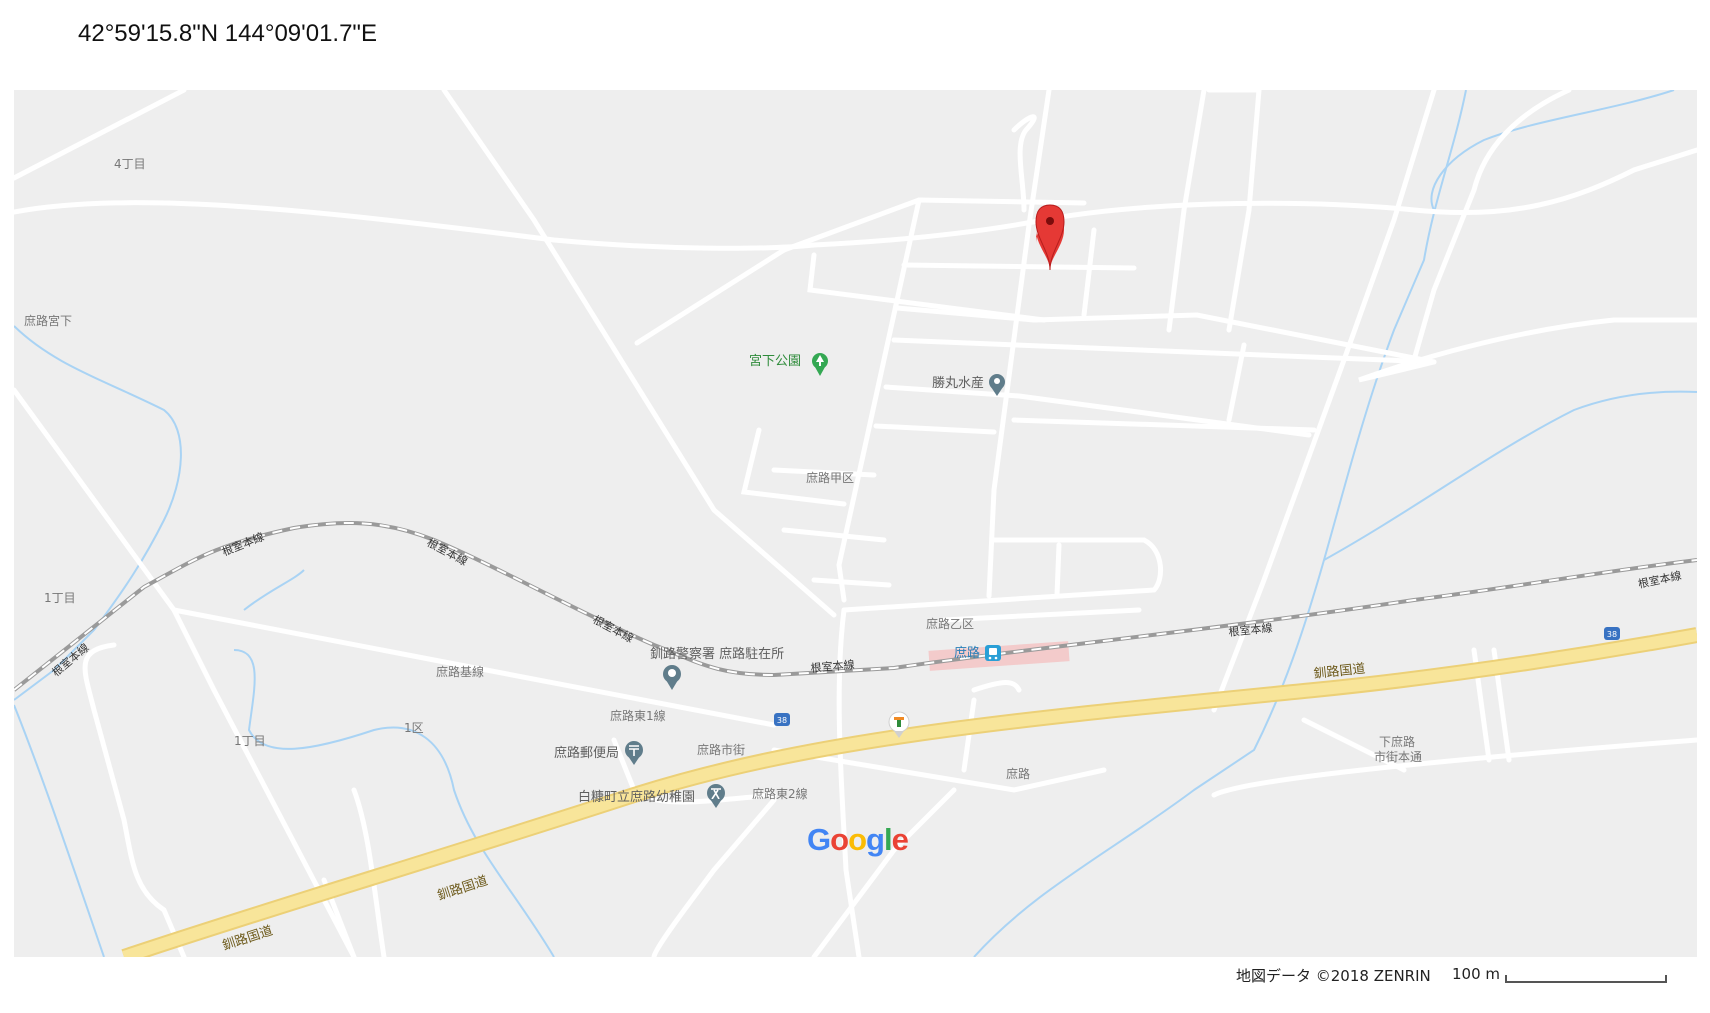 Image resolution: width=1710 pixels, height=1013 pixels. Describe the element at coordinates (780, 793) in the screenshot. I see `area-label-shoro-higashi2: 庶路東2線` at that location.